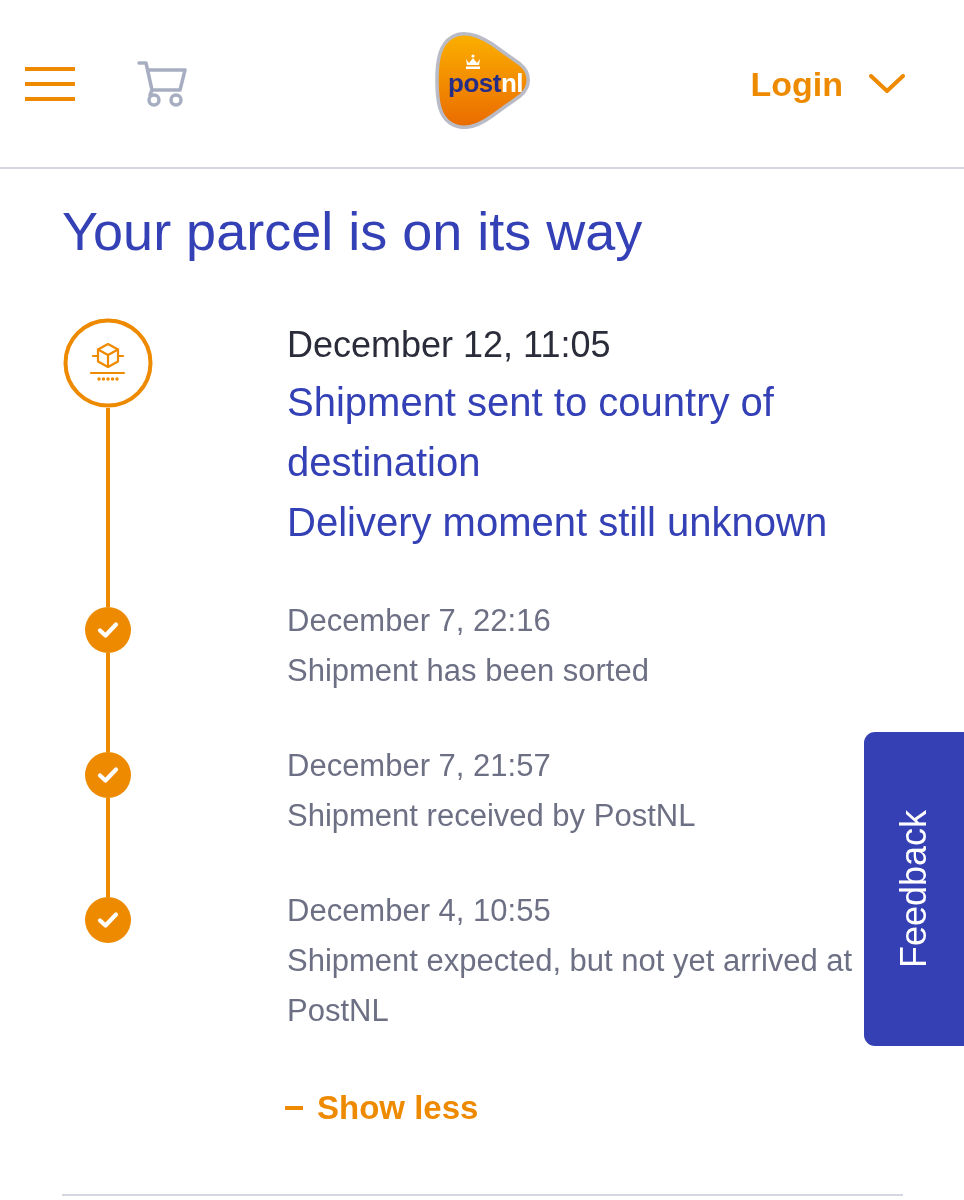 Image resolution: width=964 pixels, height=1200 pixels. What do you see at coordinates (419, 766) in the screenshot?
I see `event-date: December 7, 21:57` at bounding box center [419, 766].